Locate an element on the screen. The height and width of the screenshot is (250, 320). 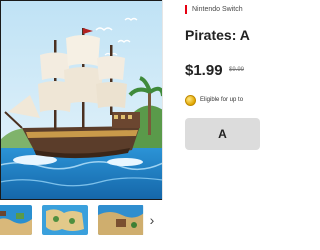
cta-label: A is located at coordinates (222, 134).